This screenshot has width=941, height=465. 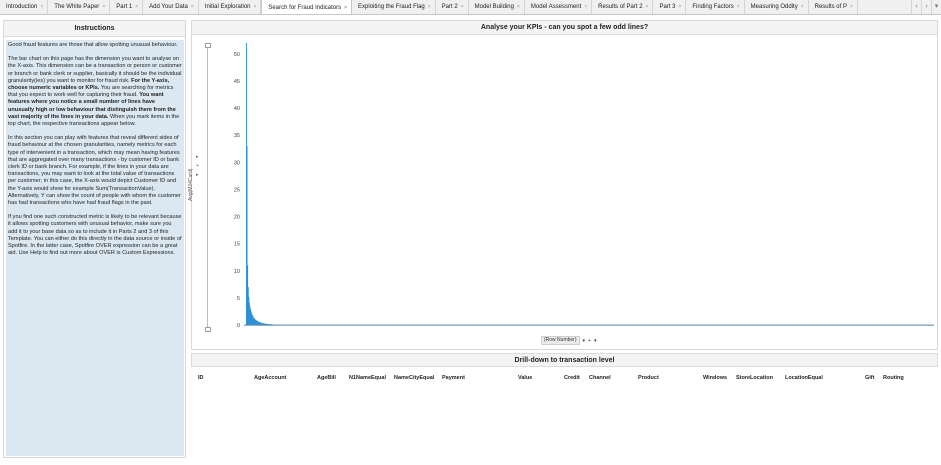 I want to click on y-axis-add-icon: +, so click(x=197, y=166).